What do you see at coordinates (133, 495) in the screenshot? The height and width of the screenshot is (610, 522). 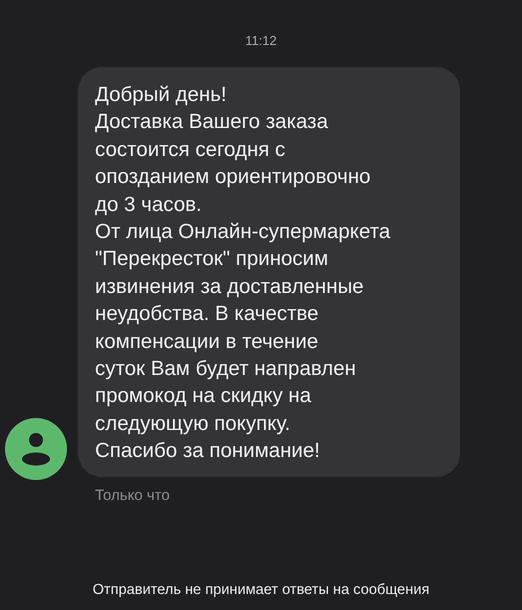 I see `message-status: Только что` at bounding box center [133, 495].